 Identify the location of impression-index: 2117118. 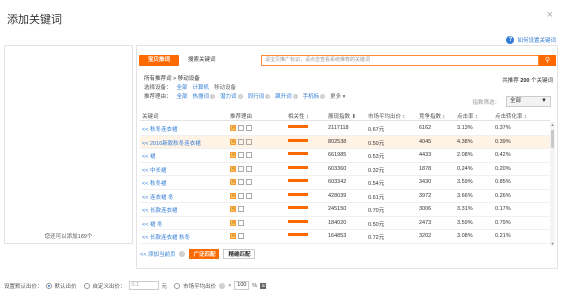
(338, 128).